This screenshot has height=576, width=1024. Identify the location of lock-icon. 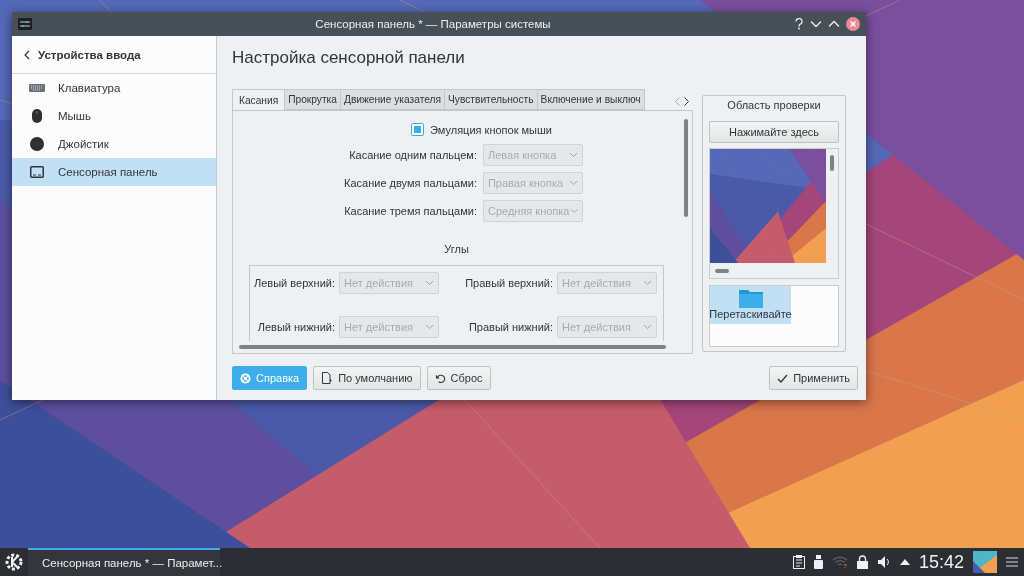
(862, 562).